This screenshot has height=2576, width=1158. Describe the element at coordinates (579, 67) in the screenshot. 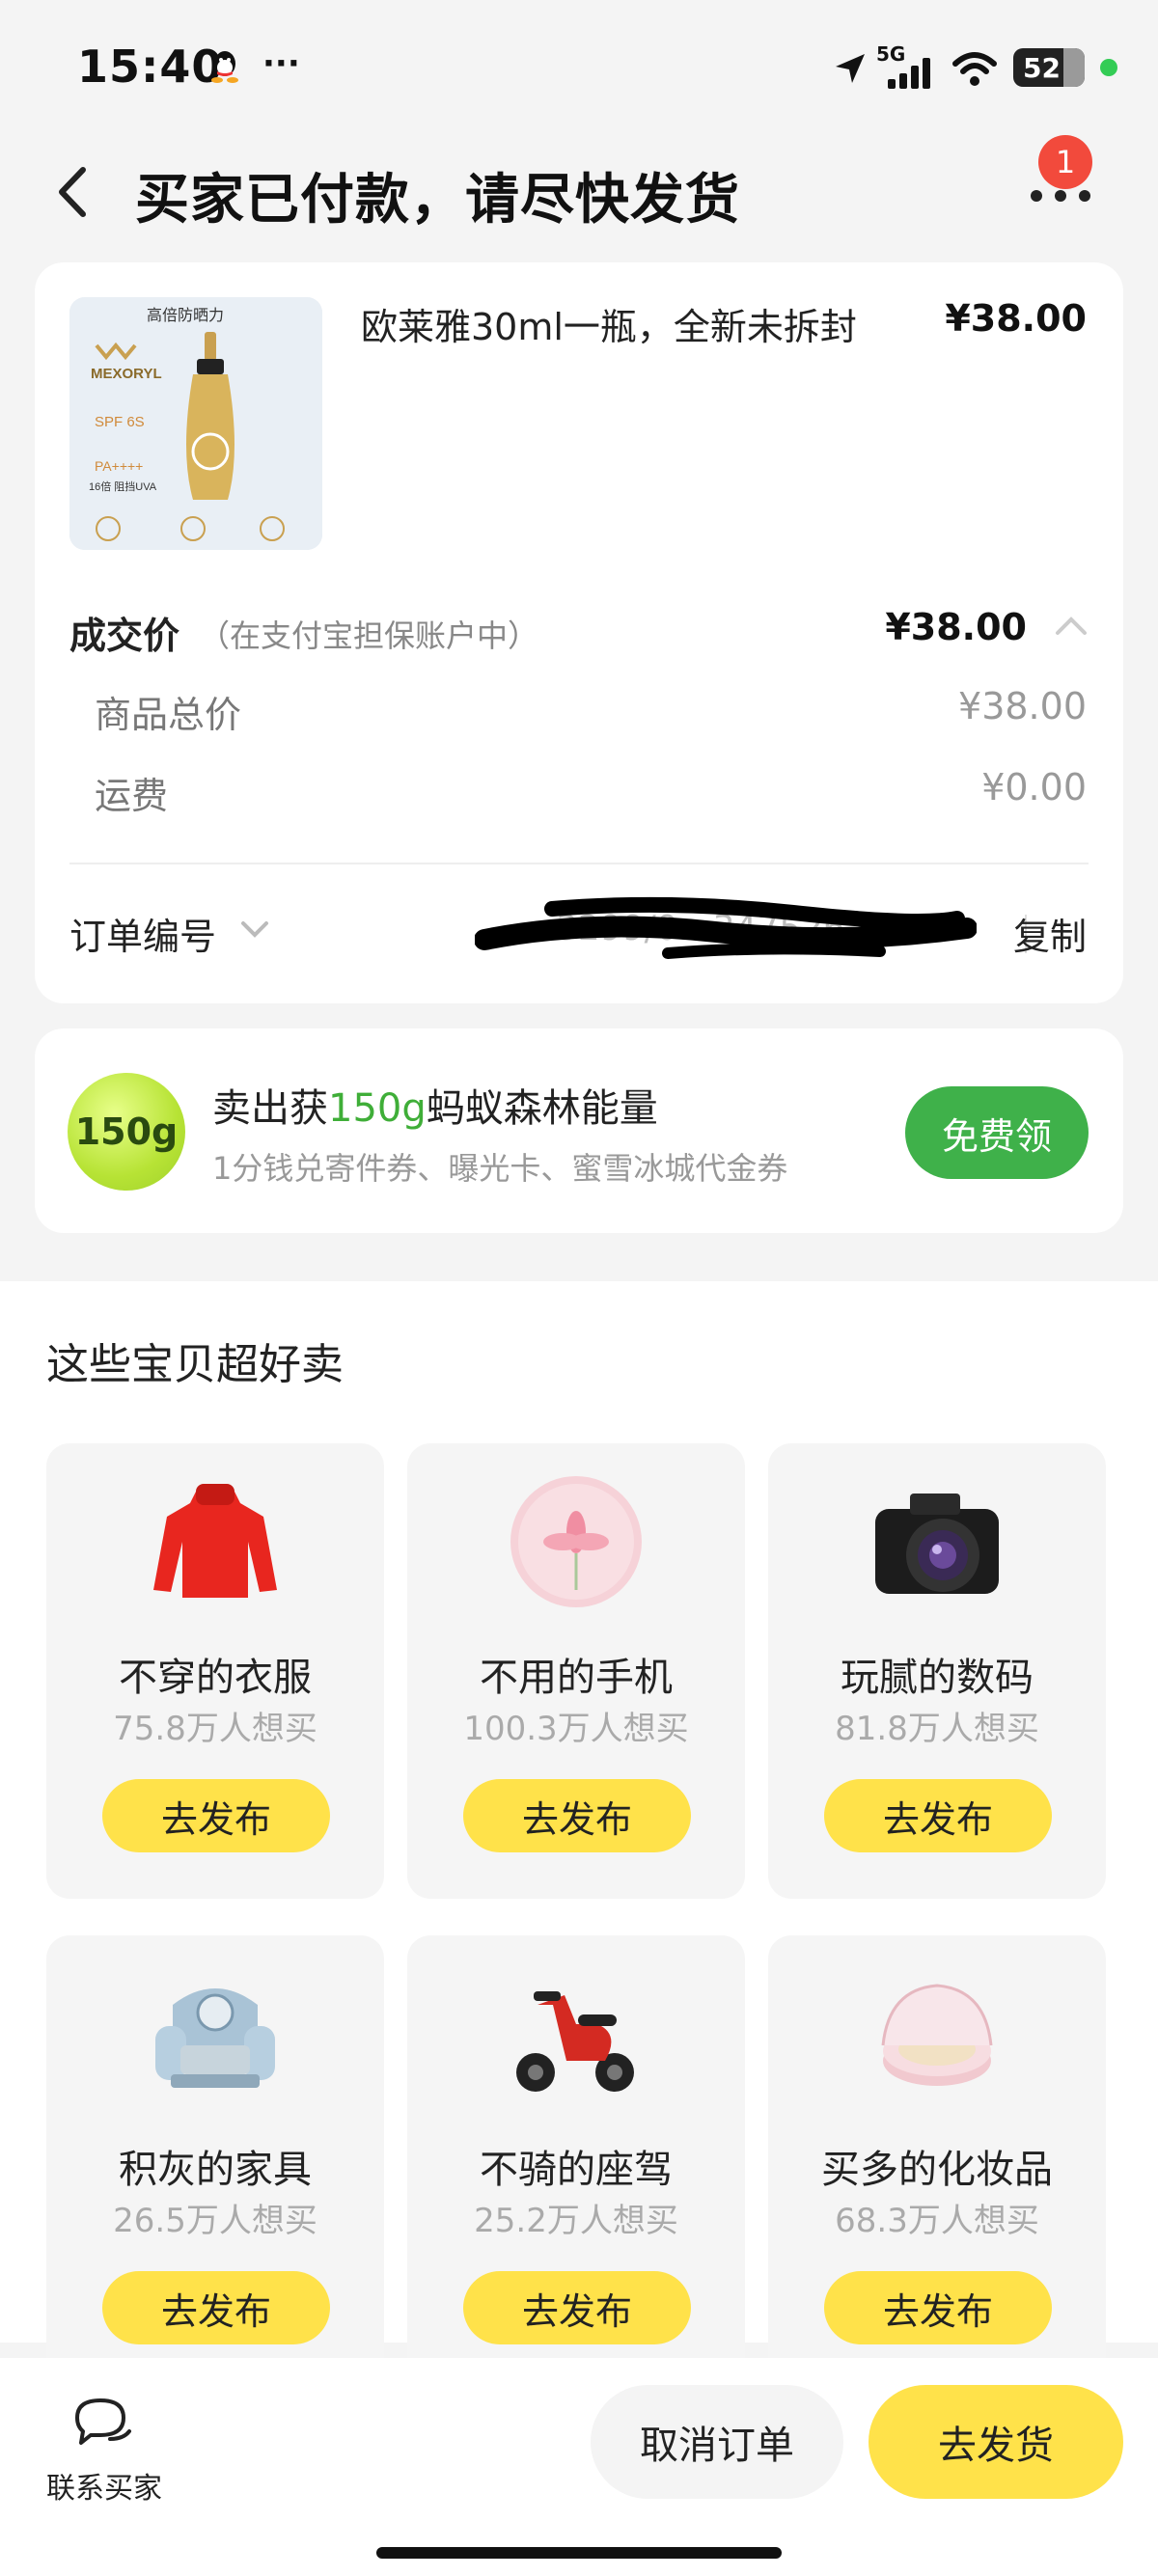

I see `status-bar: 15:40 ··· 5G 52` at that location.